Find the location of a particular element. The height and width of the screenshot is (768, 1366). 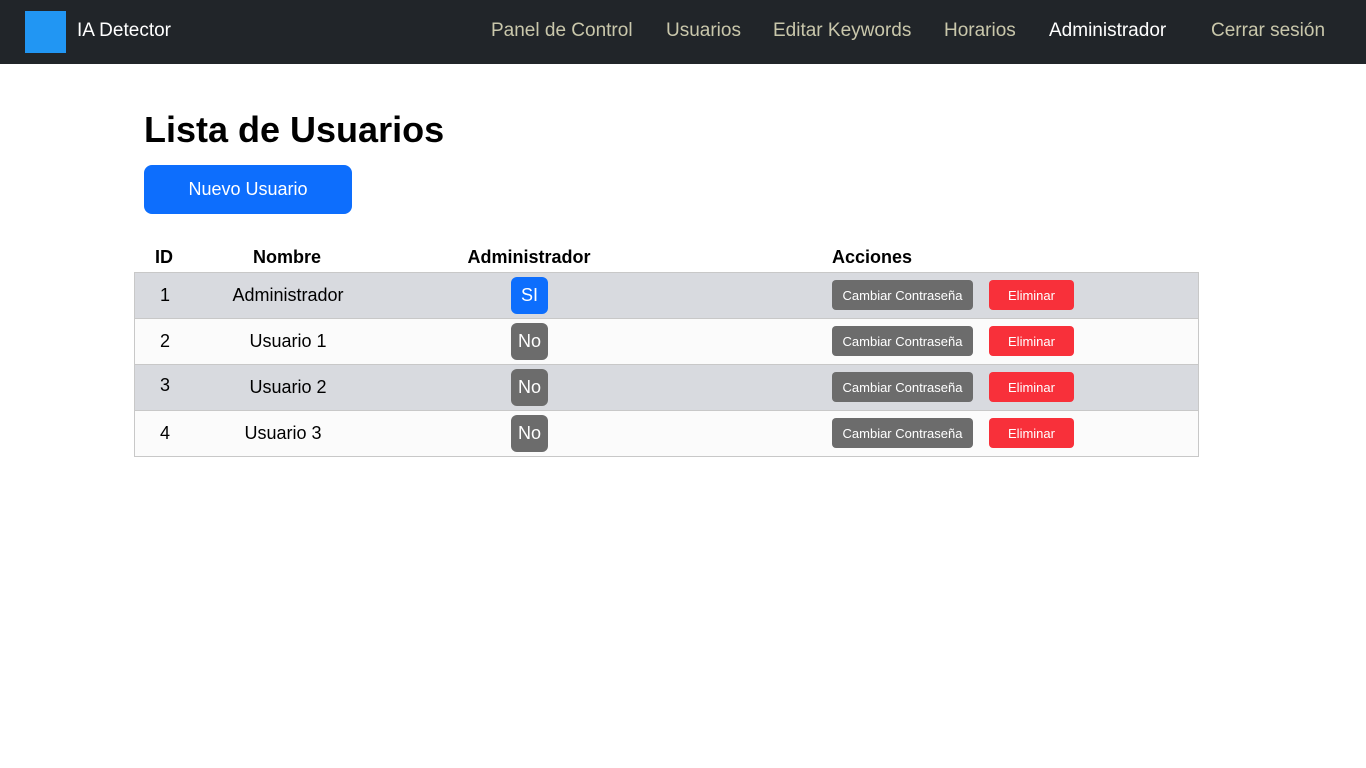

brand-logo is located at coordinates (45, 32).